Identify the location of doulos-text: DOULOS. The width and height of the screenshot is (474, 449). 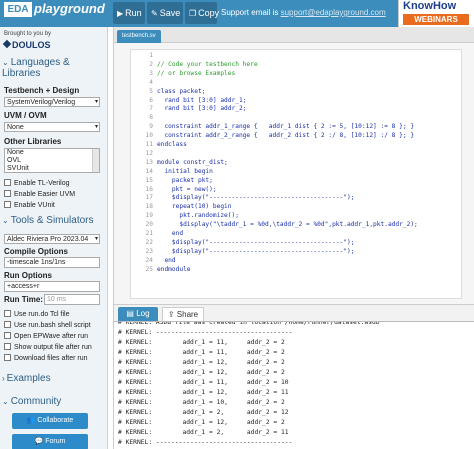
(31, 45).